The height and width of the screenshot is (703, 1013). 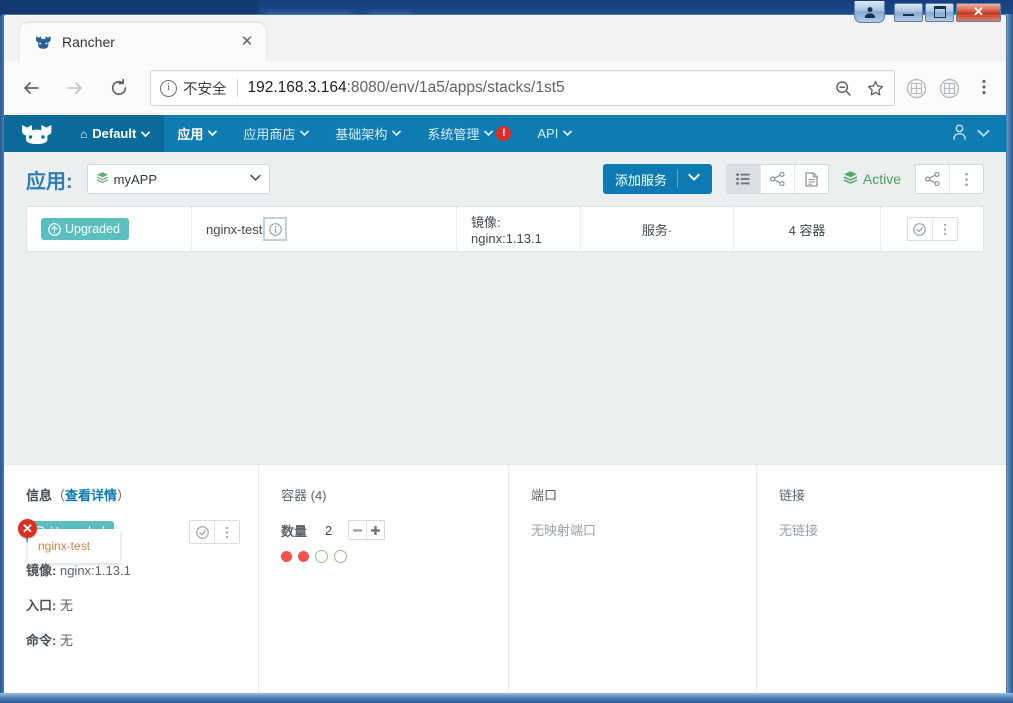 I want to click on window-bottom-border, so click(x=506, y=698).